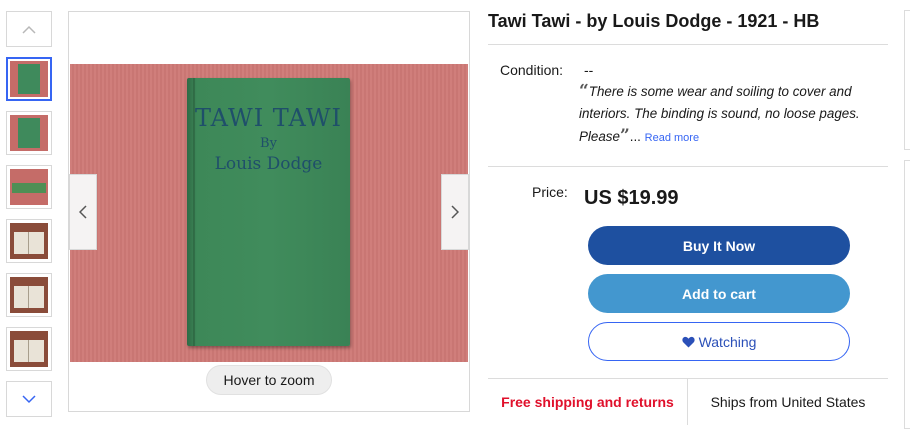  Describe the element at coordinates (688, 342) in the screenshot. I see `heart-icon` at that location.